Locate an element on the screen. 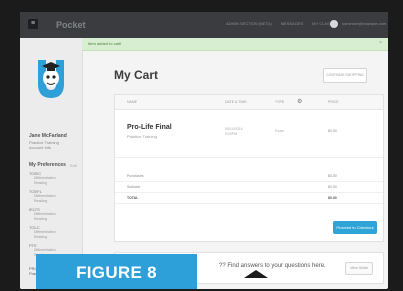 This screenshot has width=403, height=291. pref-group: IELTS Differentiation Reading is located at coordinates (54, 214).